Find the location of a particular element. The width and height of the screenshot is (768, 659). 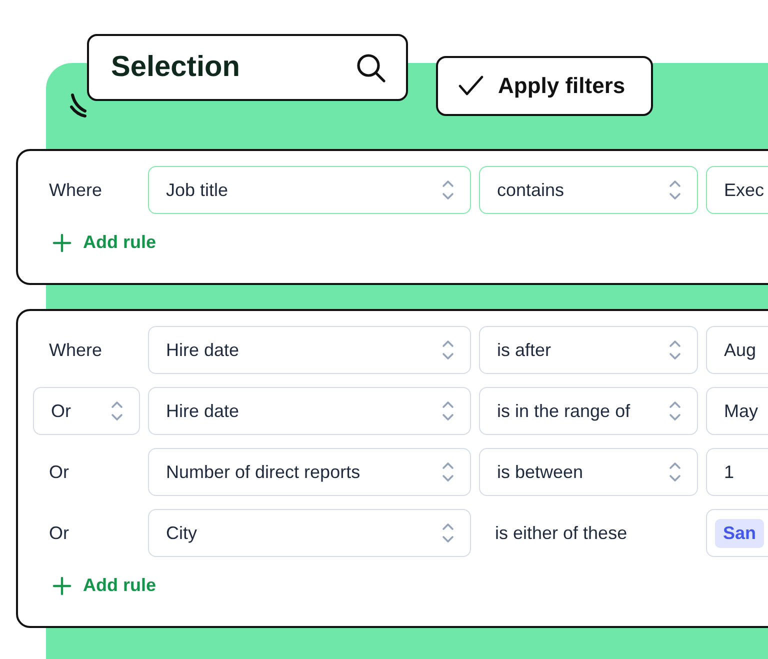

operator-select: contains is located at coordinates (588, 190).